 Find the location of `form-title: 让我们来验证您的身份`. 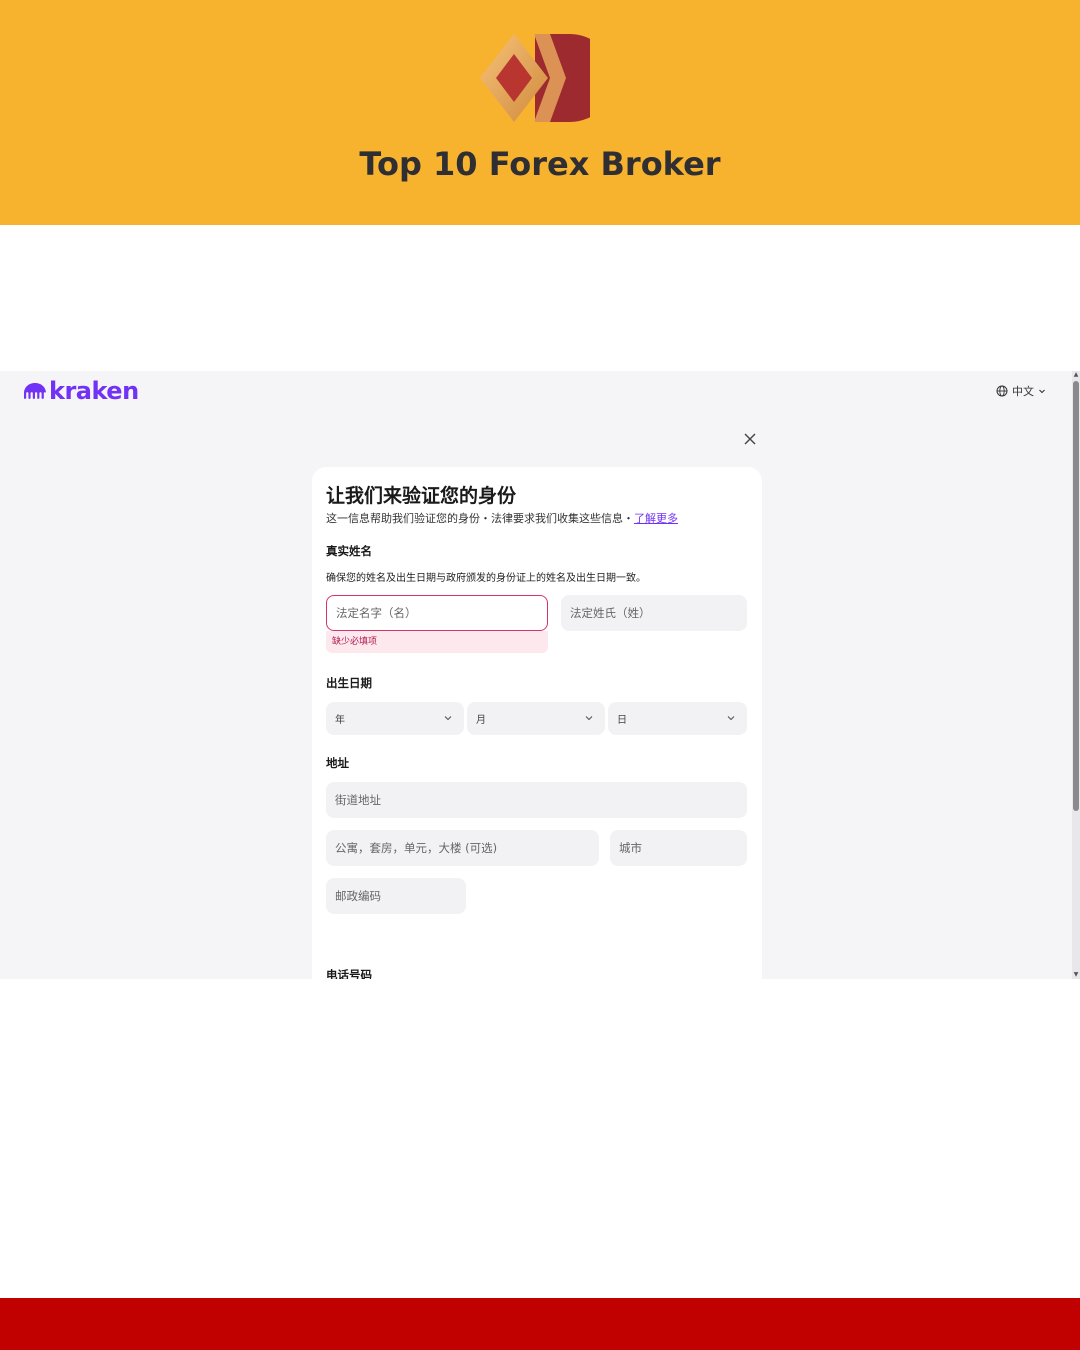

form-title: 让我们来验证您的身份 is located at coordinates (421, 496).